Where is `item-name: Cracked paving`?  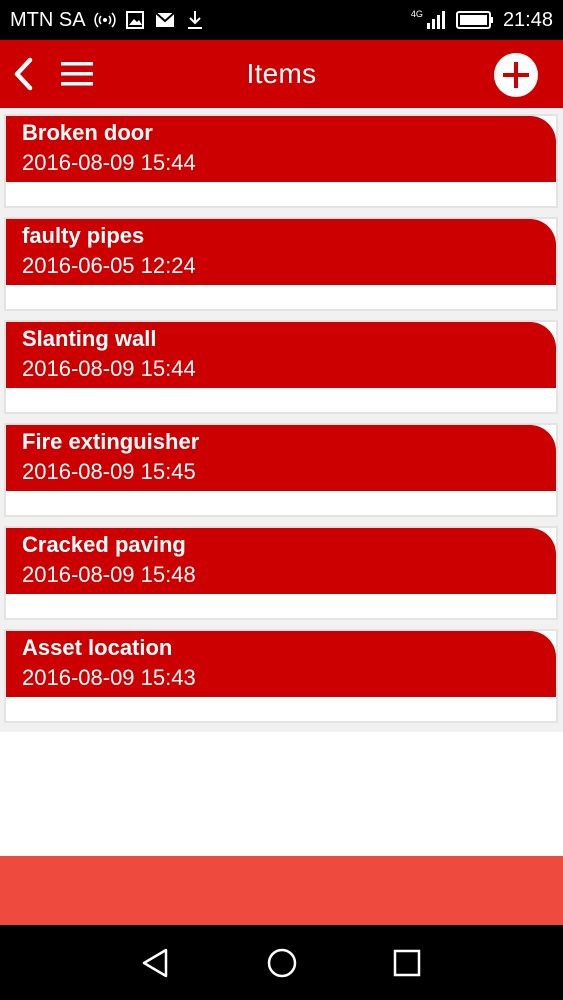 item-name: Cracked paving is located at coordinates (104, 544).